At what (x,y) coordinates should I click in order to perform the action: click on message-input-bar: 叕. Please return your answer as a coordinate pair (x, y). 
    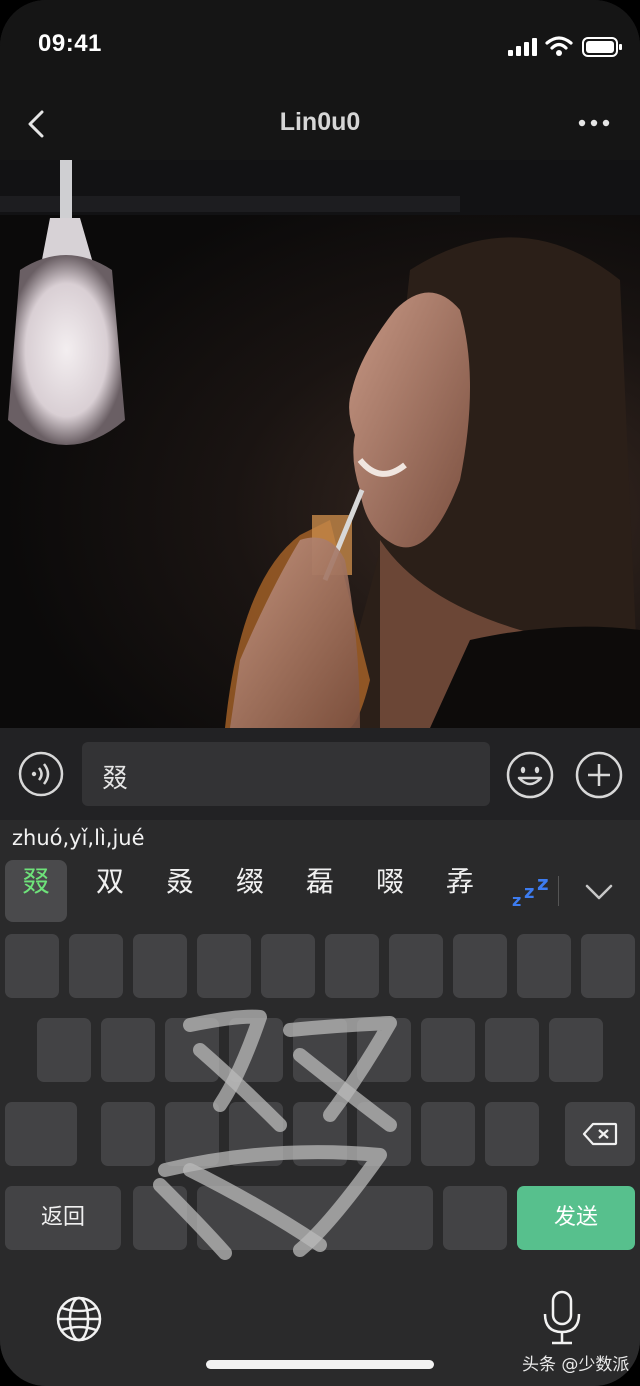
    Looking at the image, I should click on (320, 774).